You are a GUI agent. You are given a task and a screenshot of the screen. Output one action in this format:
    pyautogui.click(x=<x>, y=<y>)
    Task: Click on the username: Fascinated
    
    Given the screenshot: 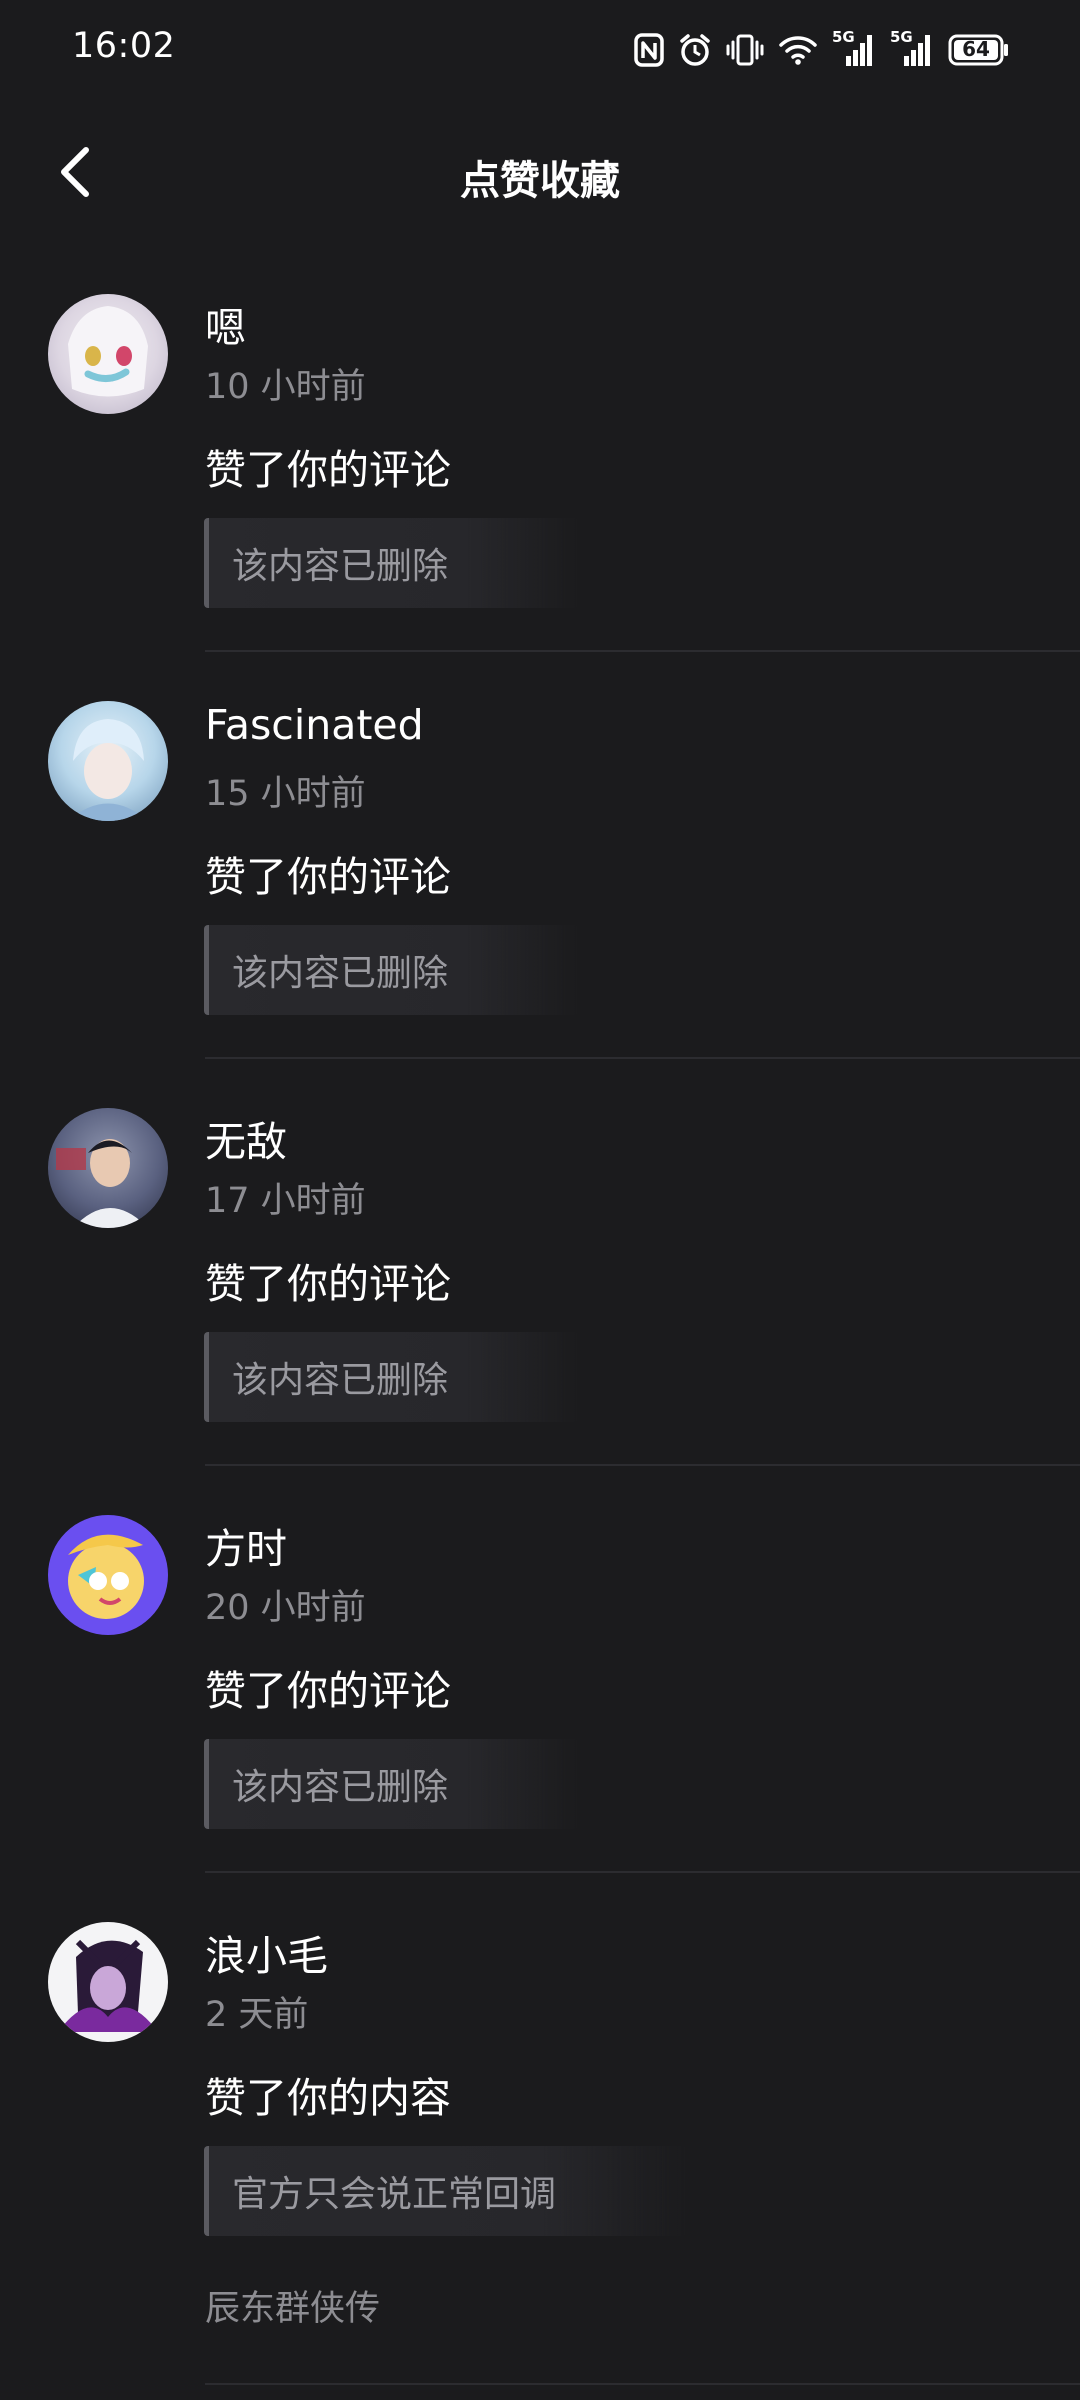 What is the action you would take?
    pyautogui.click(x=314, y=725)
    